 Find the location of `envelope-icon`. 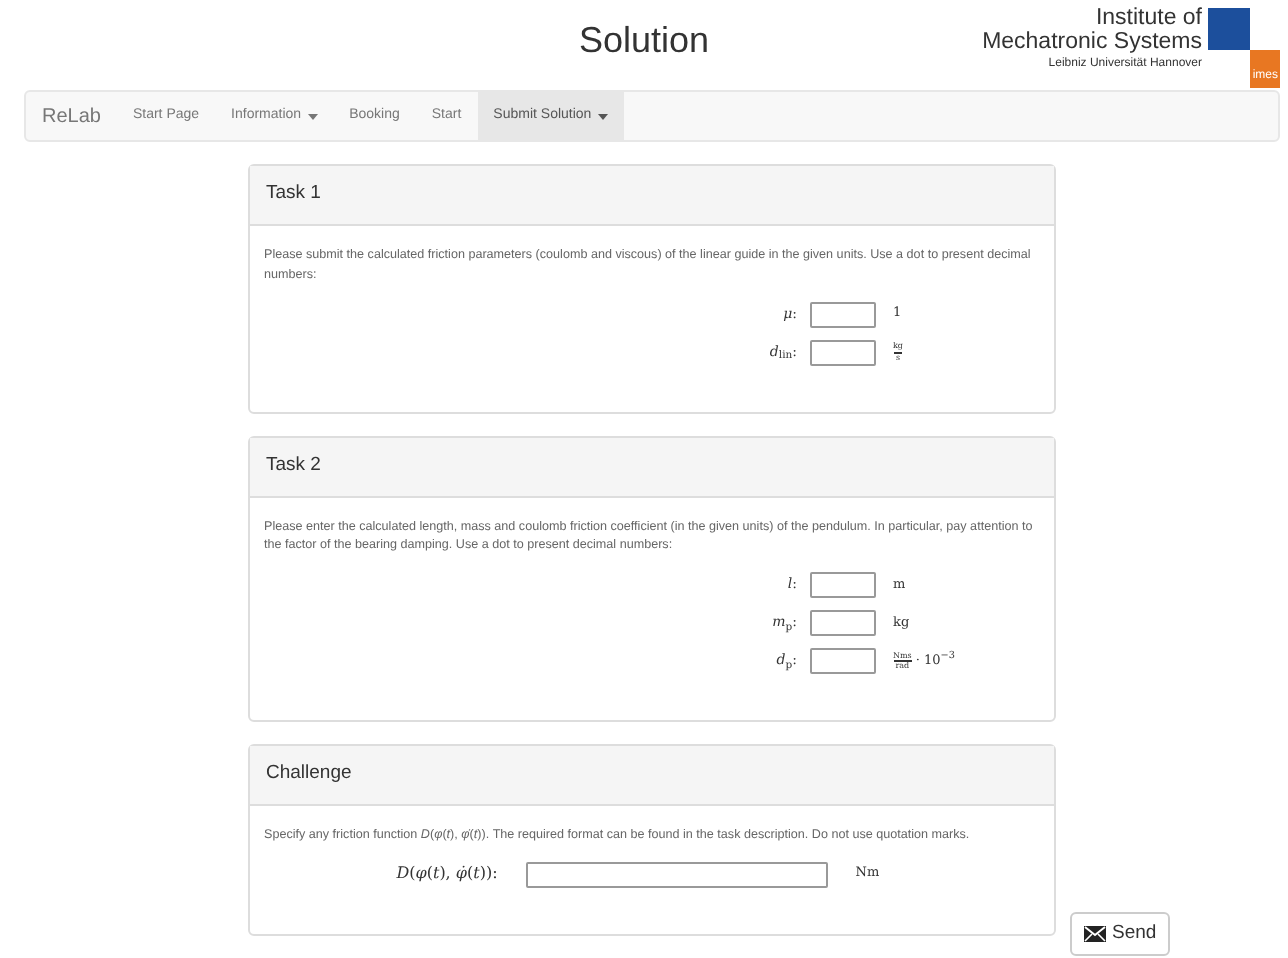

envelope-icon is located at coordinates (1095, 933).